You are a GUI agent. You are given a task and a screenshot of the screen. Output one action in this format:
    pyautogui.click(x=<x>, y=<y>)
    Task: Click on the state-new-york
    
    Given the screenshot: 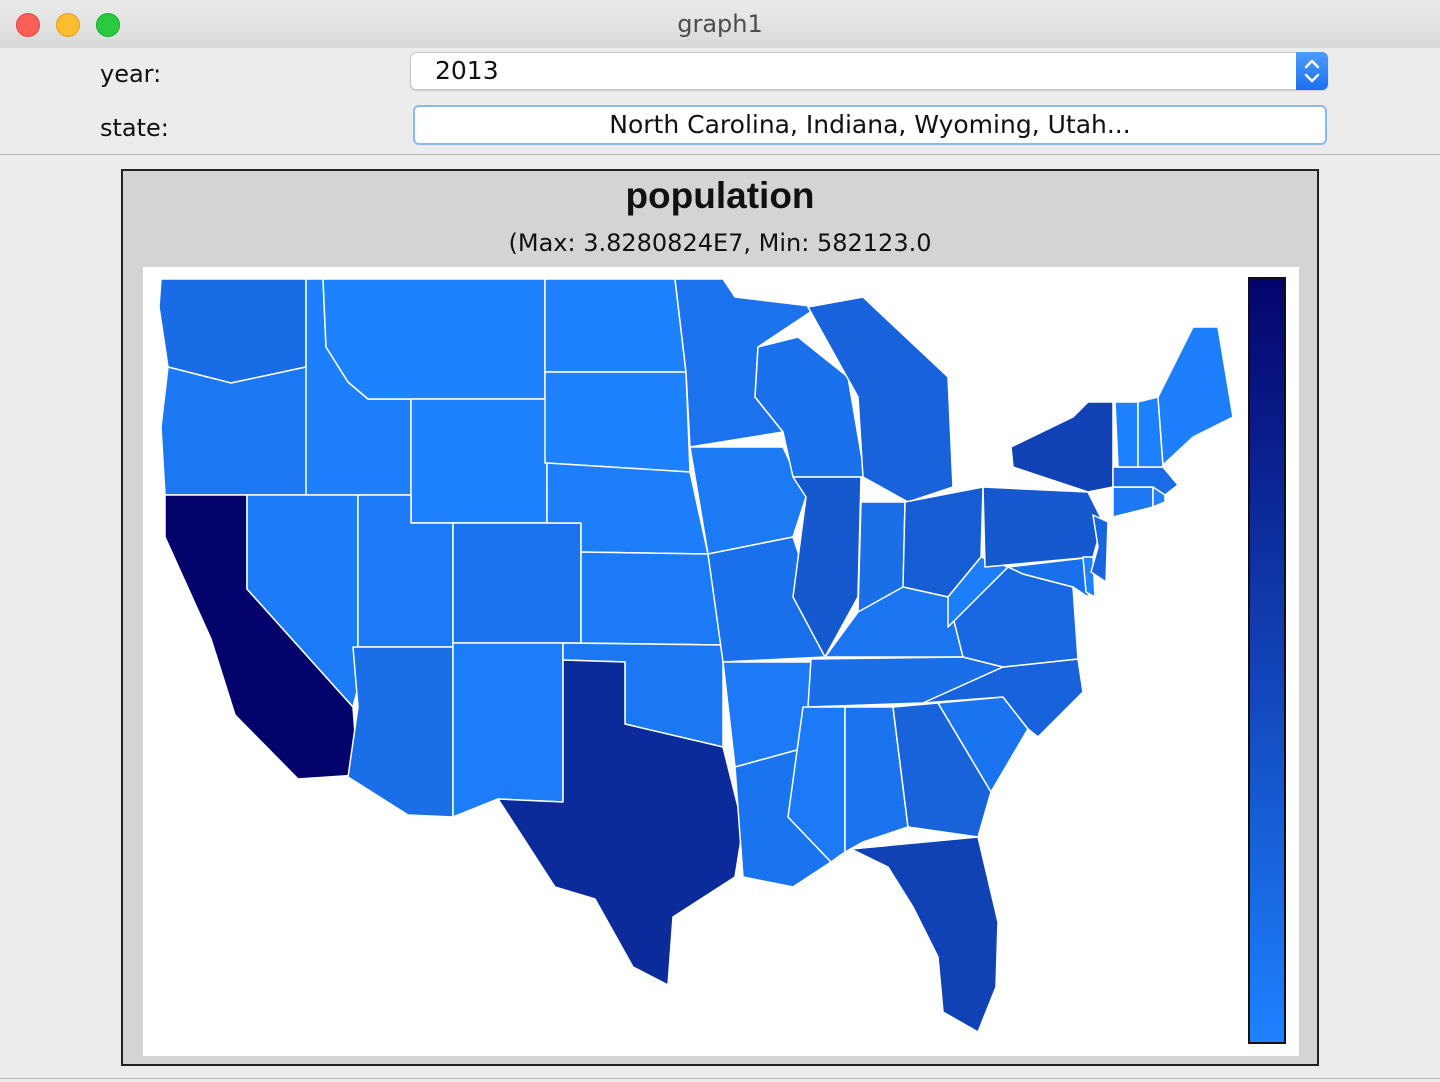 What is the action you would take?
    pyautogui.click(x=1062, y=447)
    